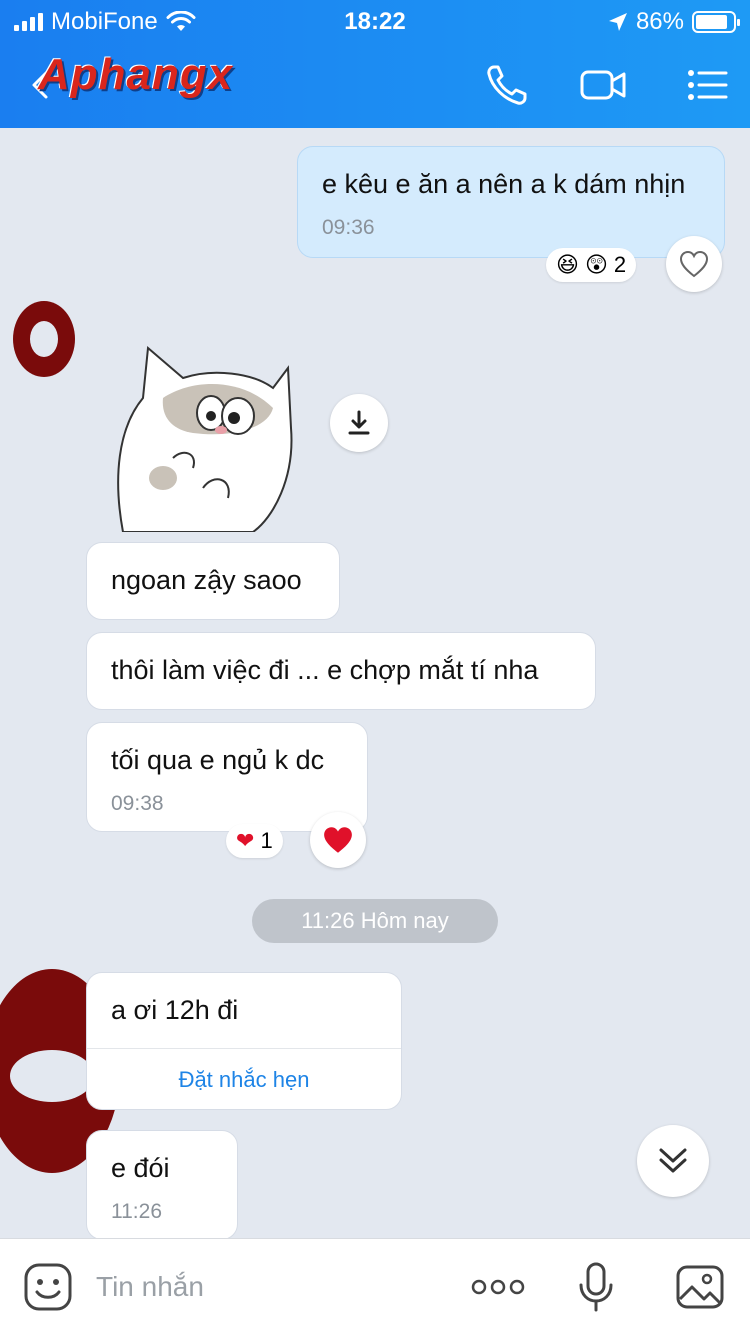 Image resolution: width=750 pixels, height=1334 pixels. I want to click on sticker-emoji-icon, so click(48, 1287).